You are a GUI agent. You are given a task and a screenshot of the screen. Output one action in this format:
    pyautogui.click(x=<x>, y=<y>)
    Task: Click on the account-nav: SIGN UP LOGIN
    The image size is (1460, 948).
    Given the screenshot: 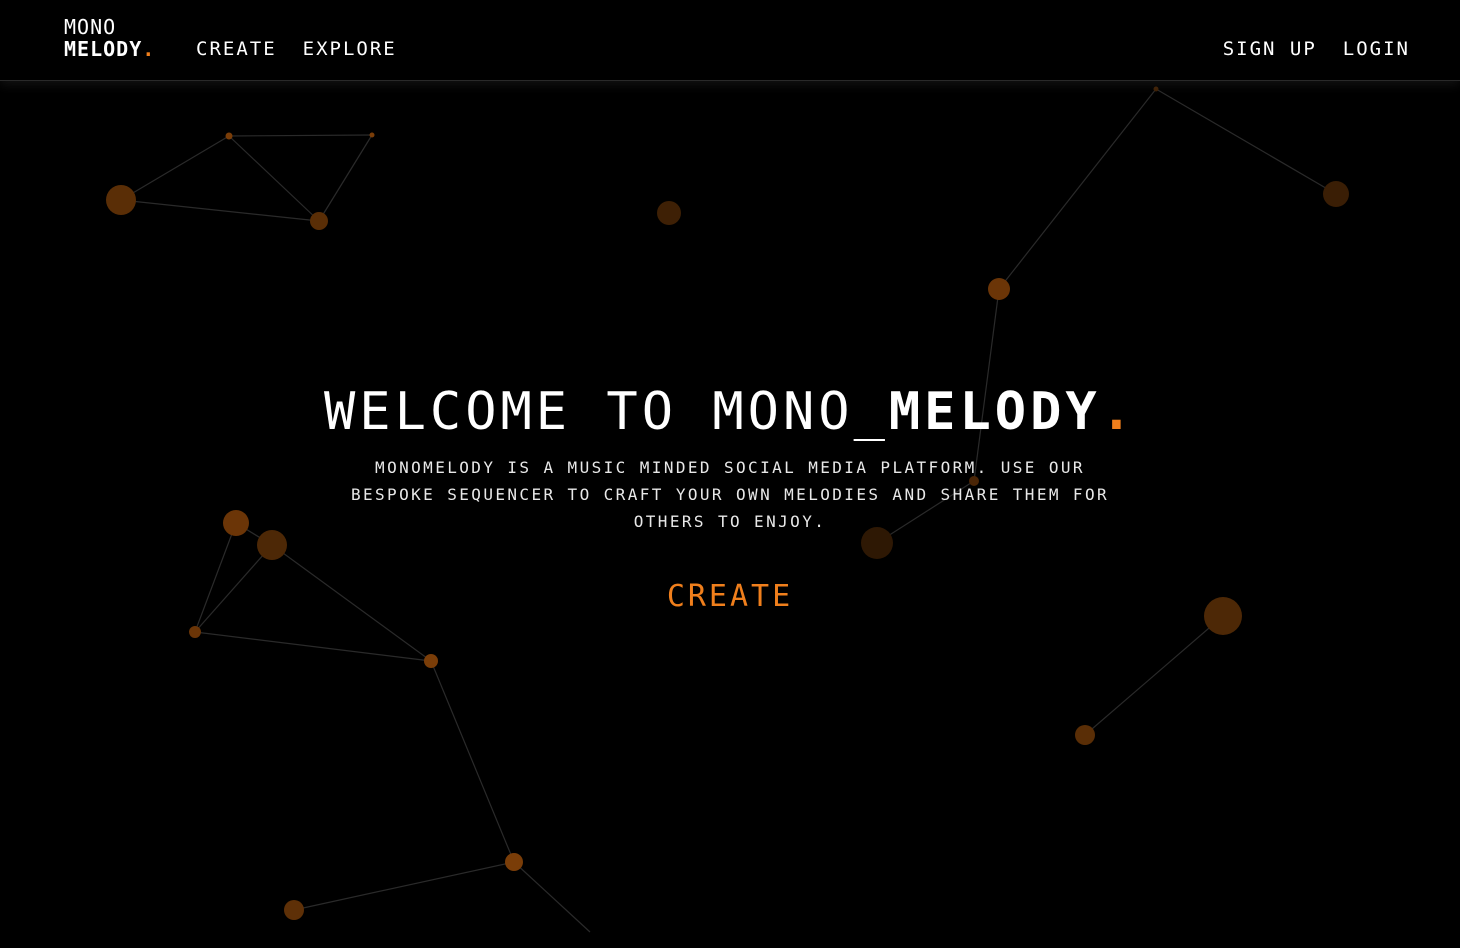 What is the action you would take?
    pyautogui.click(x=1316, y=49)
    